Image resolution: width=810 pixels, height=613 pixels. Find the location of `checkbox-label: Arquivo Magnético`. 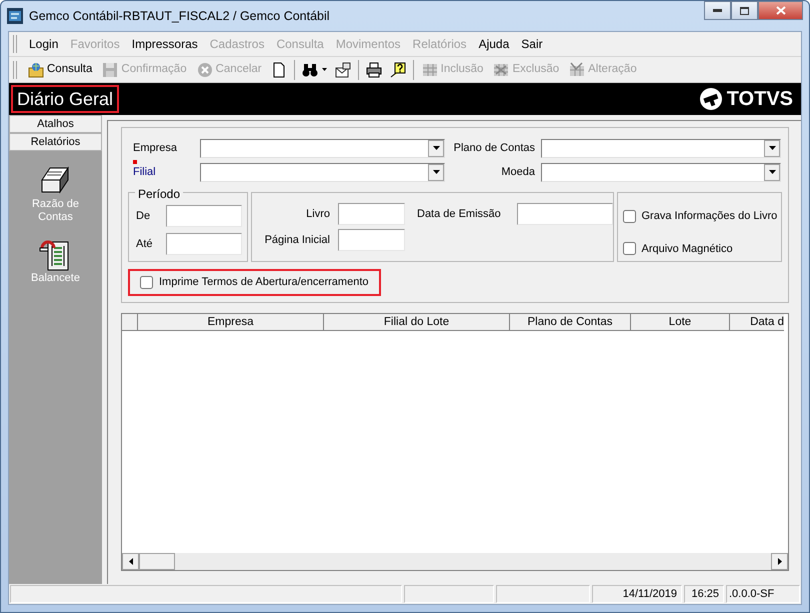

checkbox-label: Arquivo Magnético is located at coordinates (687, 249).